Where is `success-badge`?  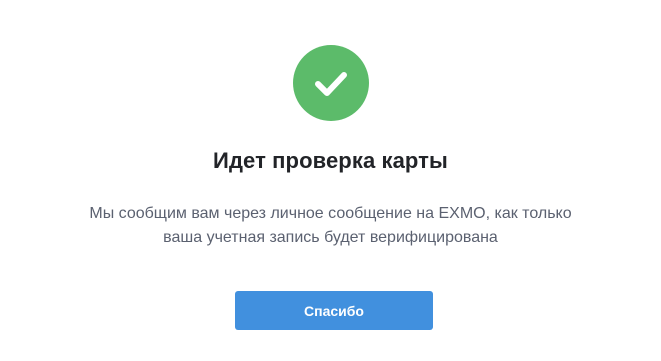
success-badge is located at coordinates (331, 83).